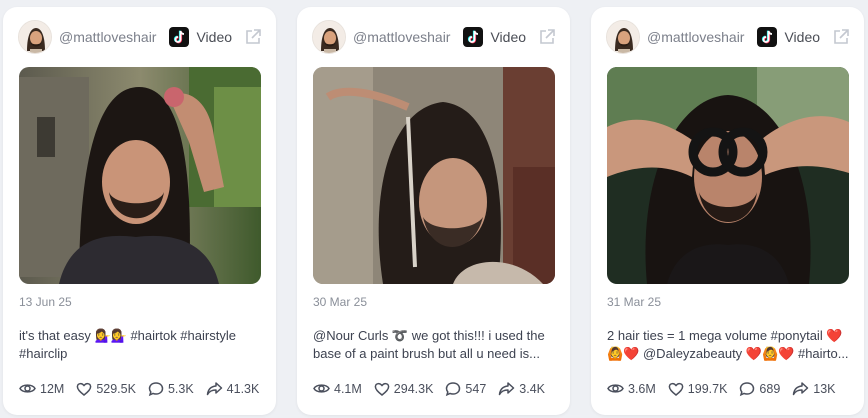 The image size is (868, 418). I want to click on shares-stat: 41.3K, so click(233, 389).